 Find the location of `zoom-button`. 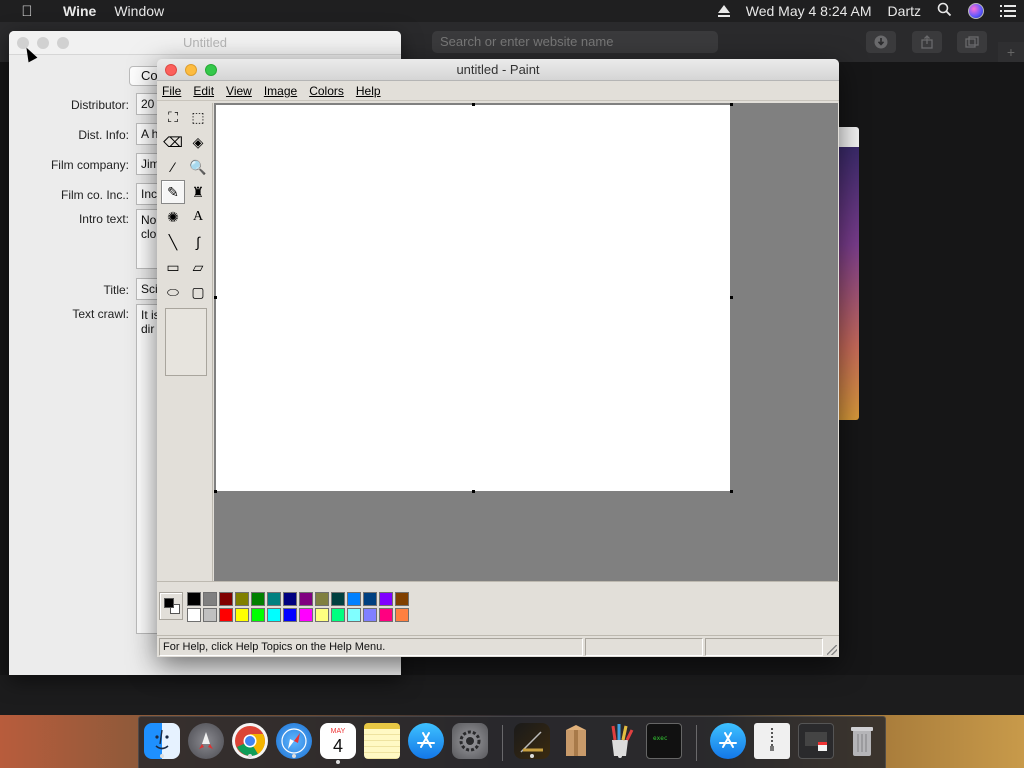

zoom-button is located at coordinates (63, 43).